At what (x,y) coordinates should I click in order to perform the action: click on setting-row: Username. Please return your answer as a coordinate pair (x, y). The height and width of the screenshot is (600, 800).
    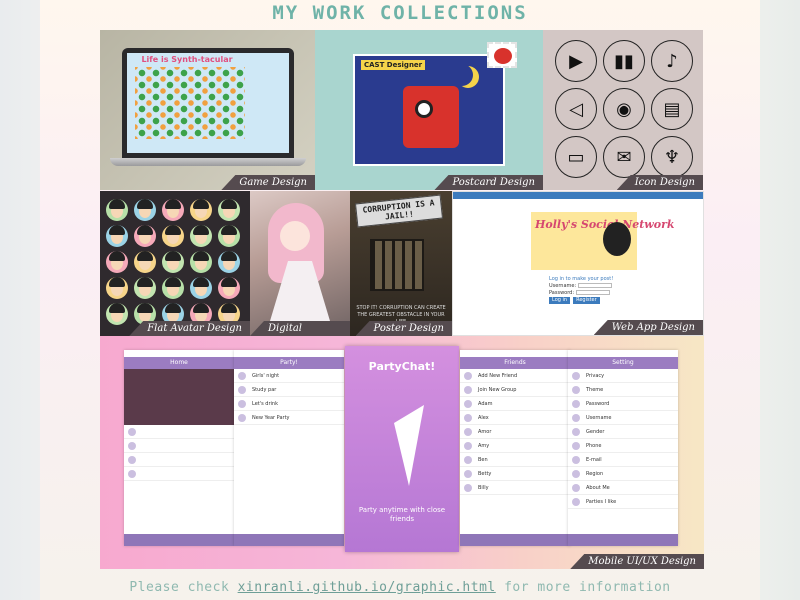
    Looking at the image, I should click on (623, 418).